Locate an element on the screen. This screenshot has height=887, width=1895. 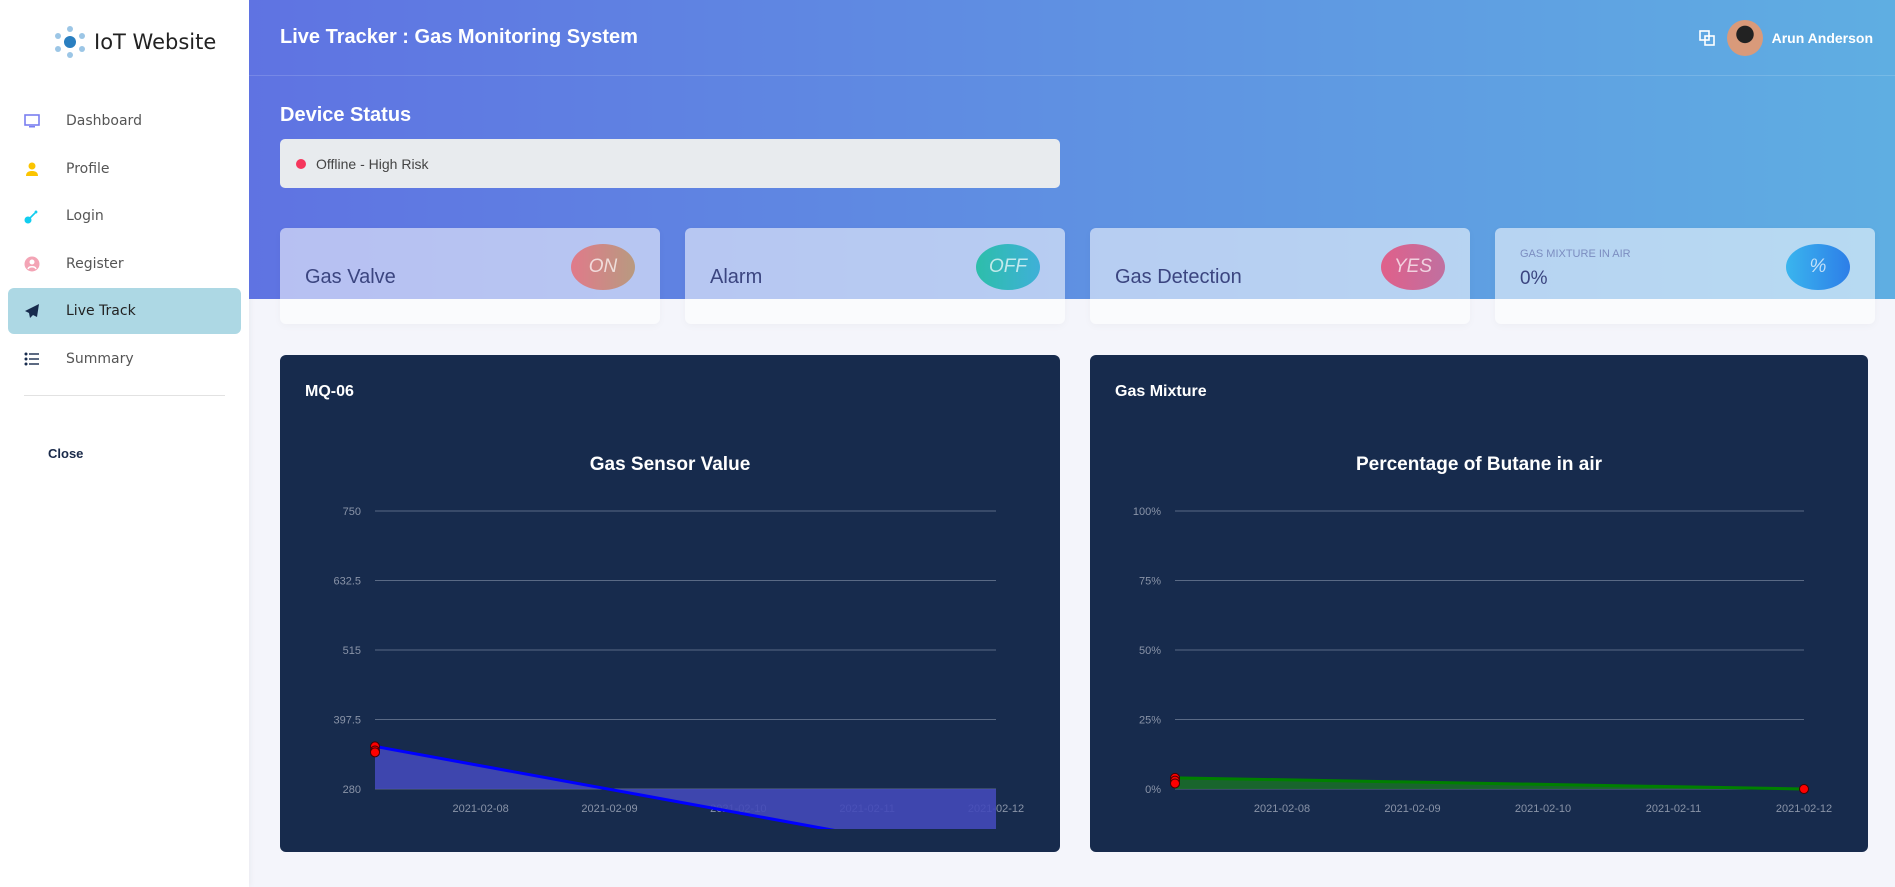
key-icon is located at coordinates (32, 216).